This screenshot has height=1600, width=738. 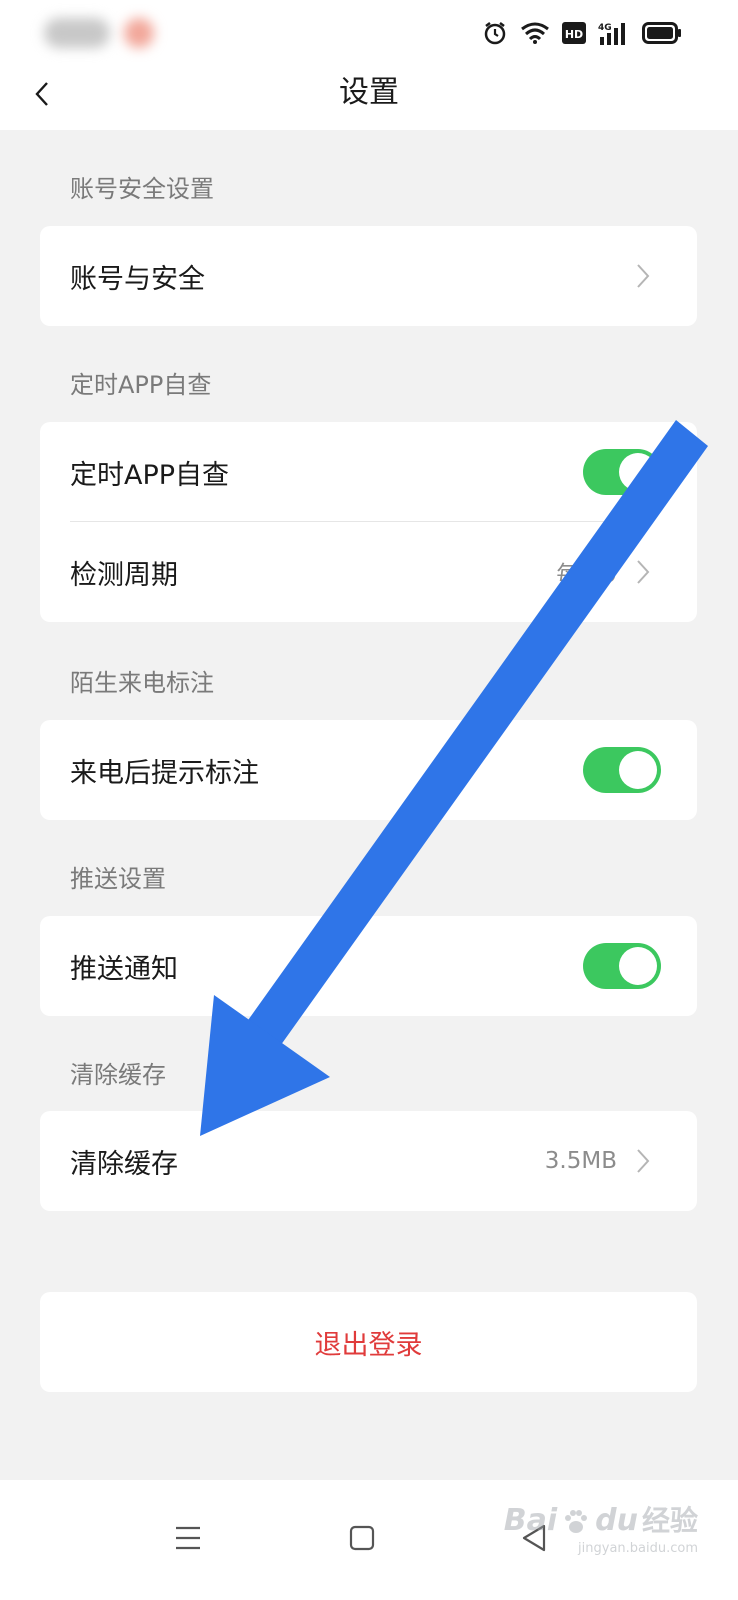 What do you see at coordinates (580, 1161) in the screenshot?
I see `cache-size-value: 3.5MB` at bounding box center [580, 1161].